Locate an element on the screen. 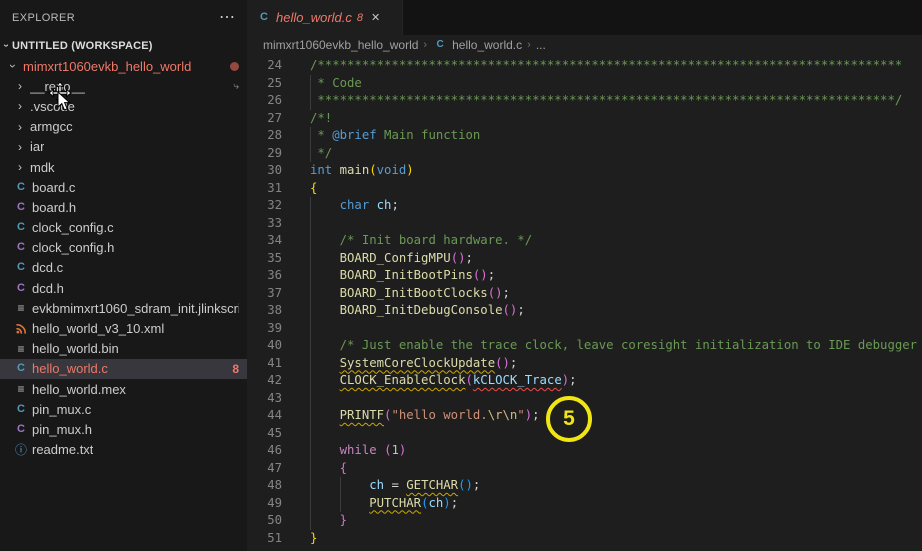 The width and height of the screenshot is (922, 551). code-line-47: 47 { is located at coordinates (584, 468).